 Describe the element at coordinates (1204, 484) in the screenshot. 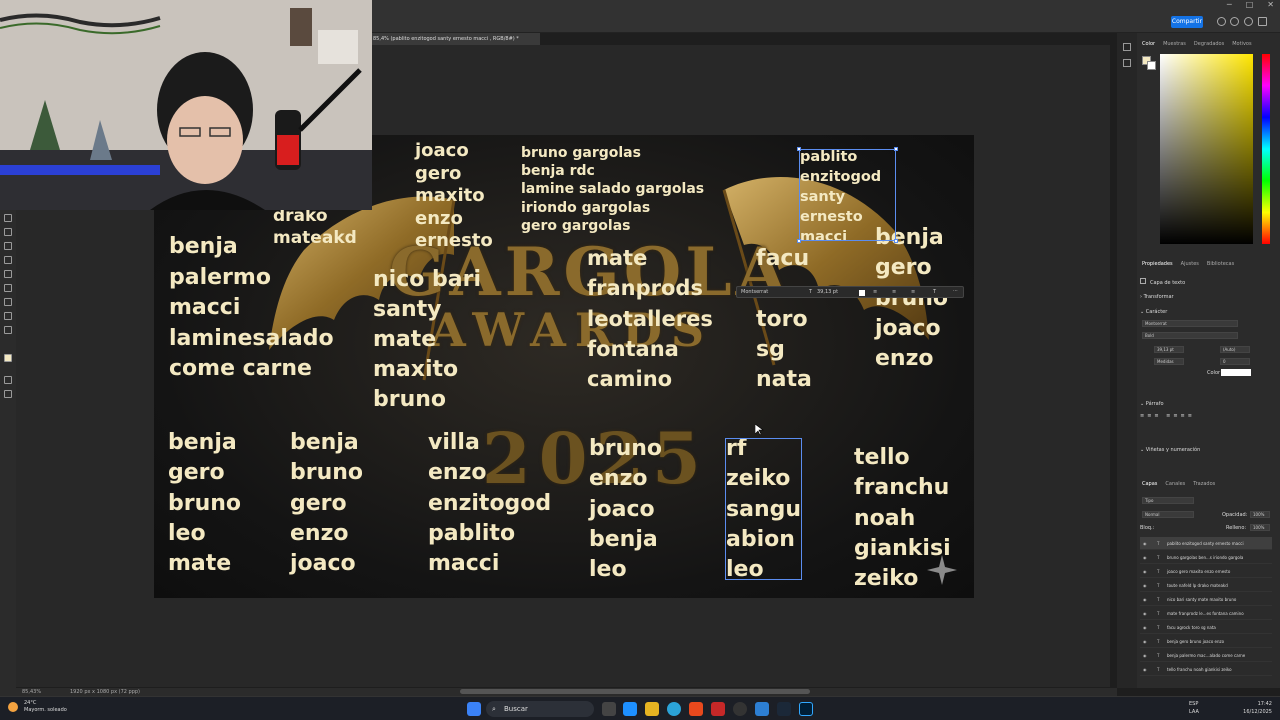

I see `tab-paths: Trazados` at that location.